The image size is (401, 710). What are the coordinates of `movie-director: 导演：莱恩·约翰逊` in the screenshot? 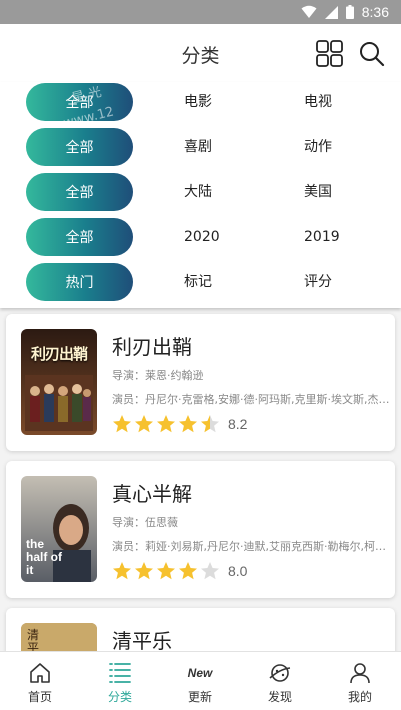 It's located at (158, 375).